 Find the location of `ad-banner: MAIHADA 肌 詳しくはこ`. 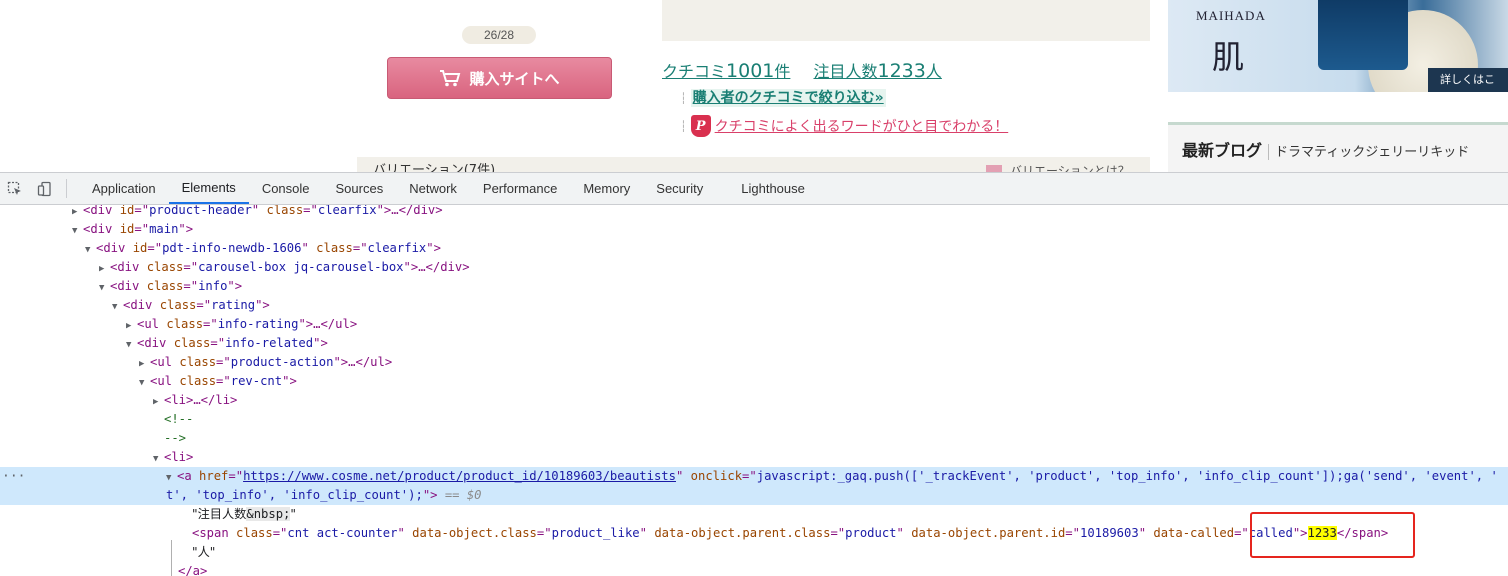

ad-banner: MAIHADA 肌 詳しくはこ is located at coordinates (1338, 46).